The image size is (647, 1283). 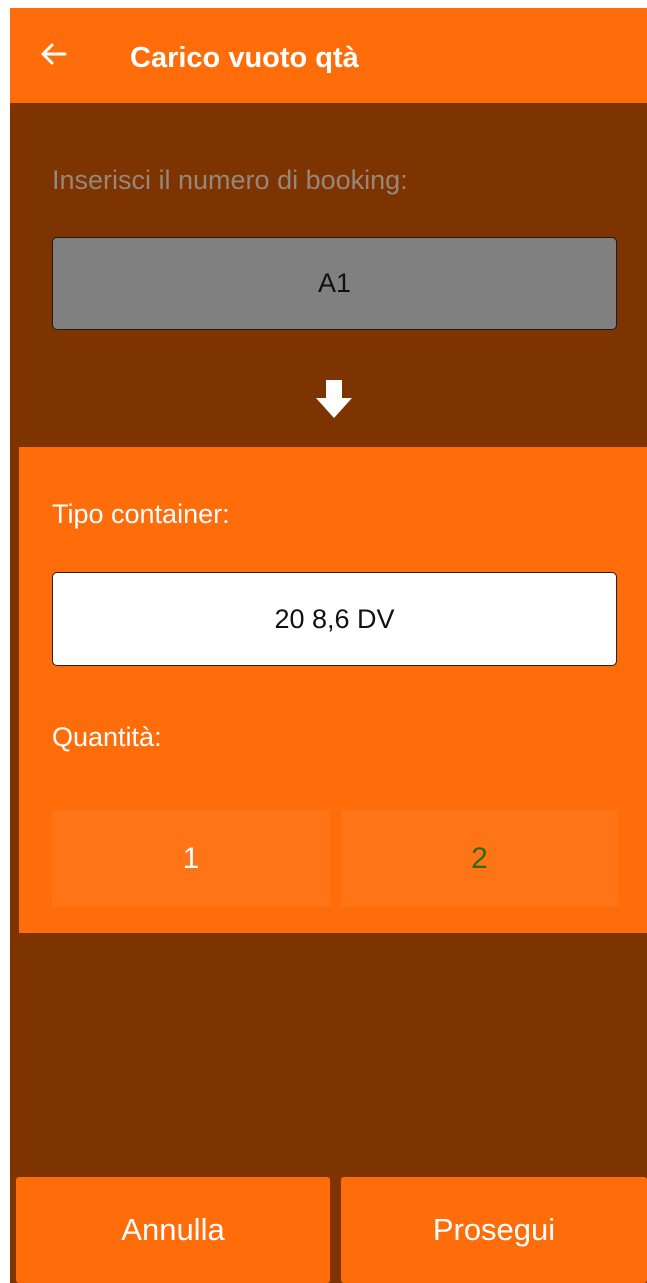 I want to click on continue-button: Prosegui, so click(x=494, y=1230).